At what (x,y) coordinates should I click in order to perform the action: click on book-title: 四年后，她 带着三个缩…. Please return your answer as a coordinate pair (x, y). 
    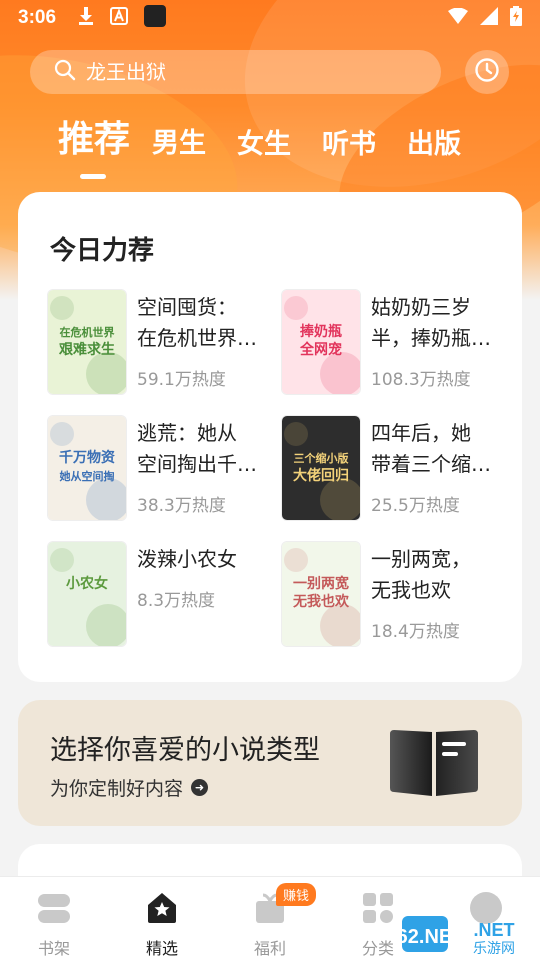
    Looking at the image, I should click on (431, 448).